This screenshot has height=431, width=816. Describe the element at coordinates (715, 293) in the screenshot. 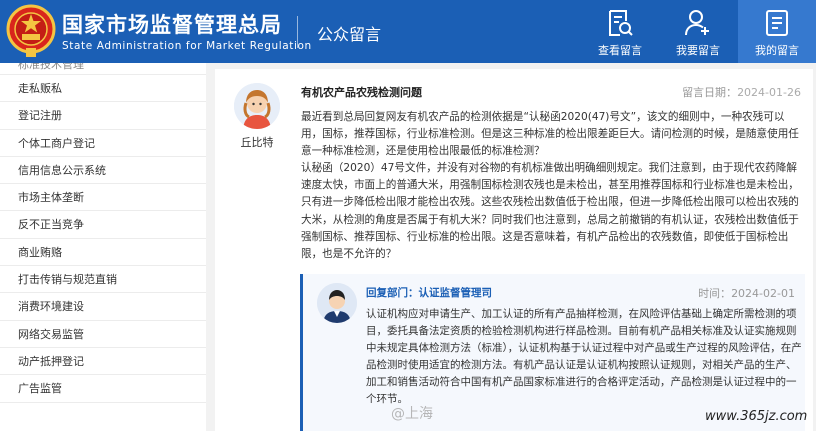

I see `reply-date-label: 时间：` at that location.